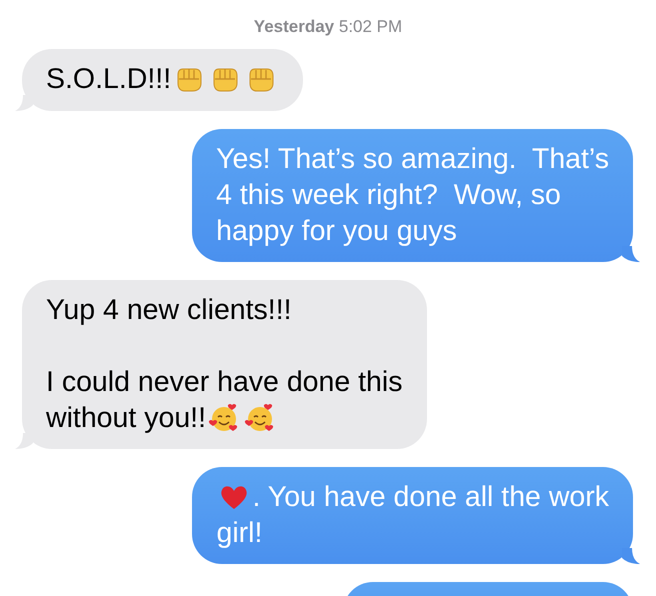  Describe the element at coordinates (430, 497) in the screenshot. I see `message-text: . You have done all the work` at that location.